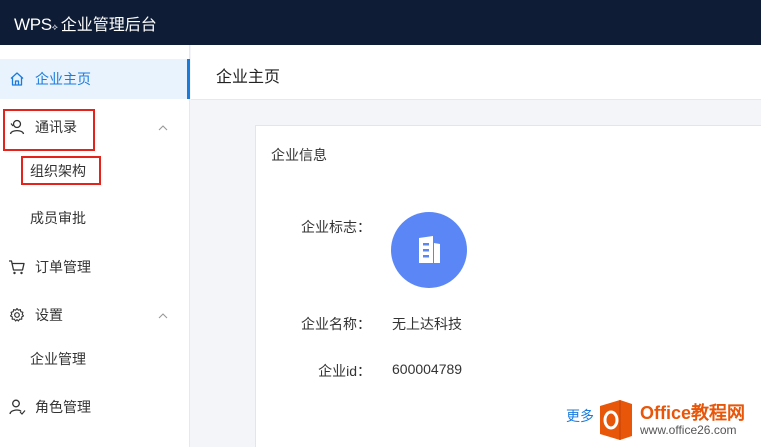 Image resolution: width=761 pixels, height=447 pixels. Describe the element at coordinates (17, 79) in the screenshot. I see `home-icon` at that location.